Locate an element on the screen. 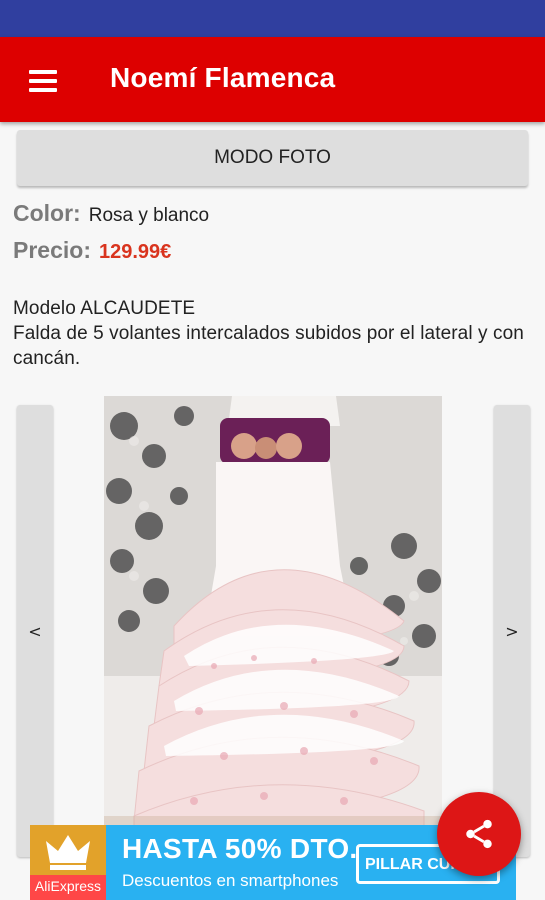 This screenshot has width=545, height=900. next-image-button: > is located at coordinates (512, 631).